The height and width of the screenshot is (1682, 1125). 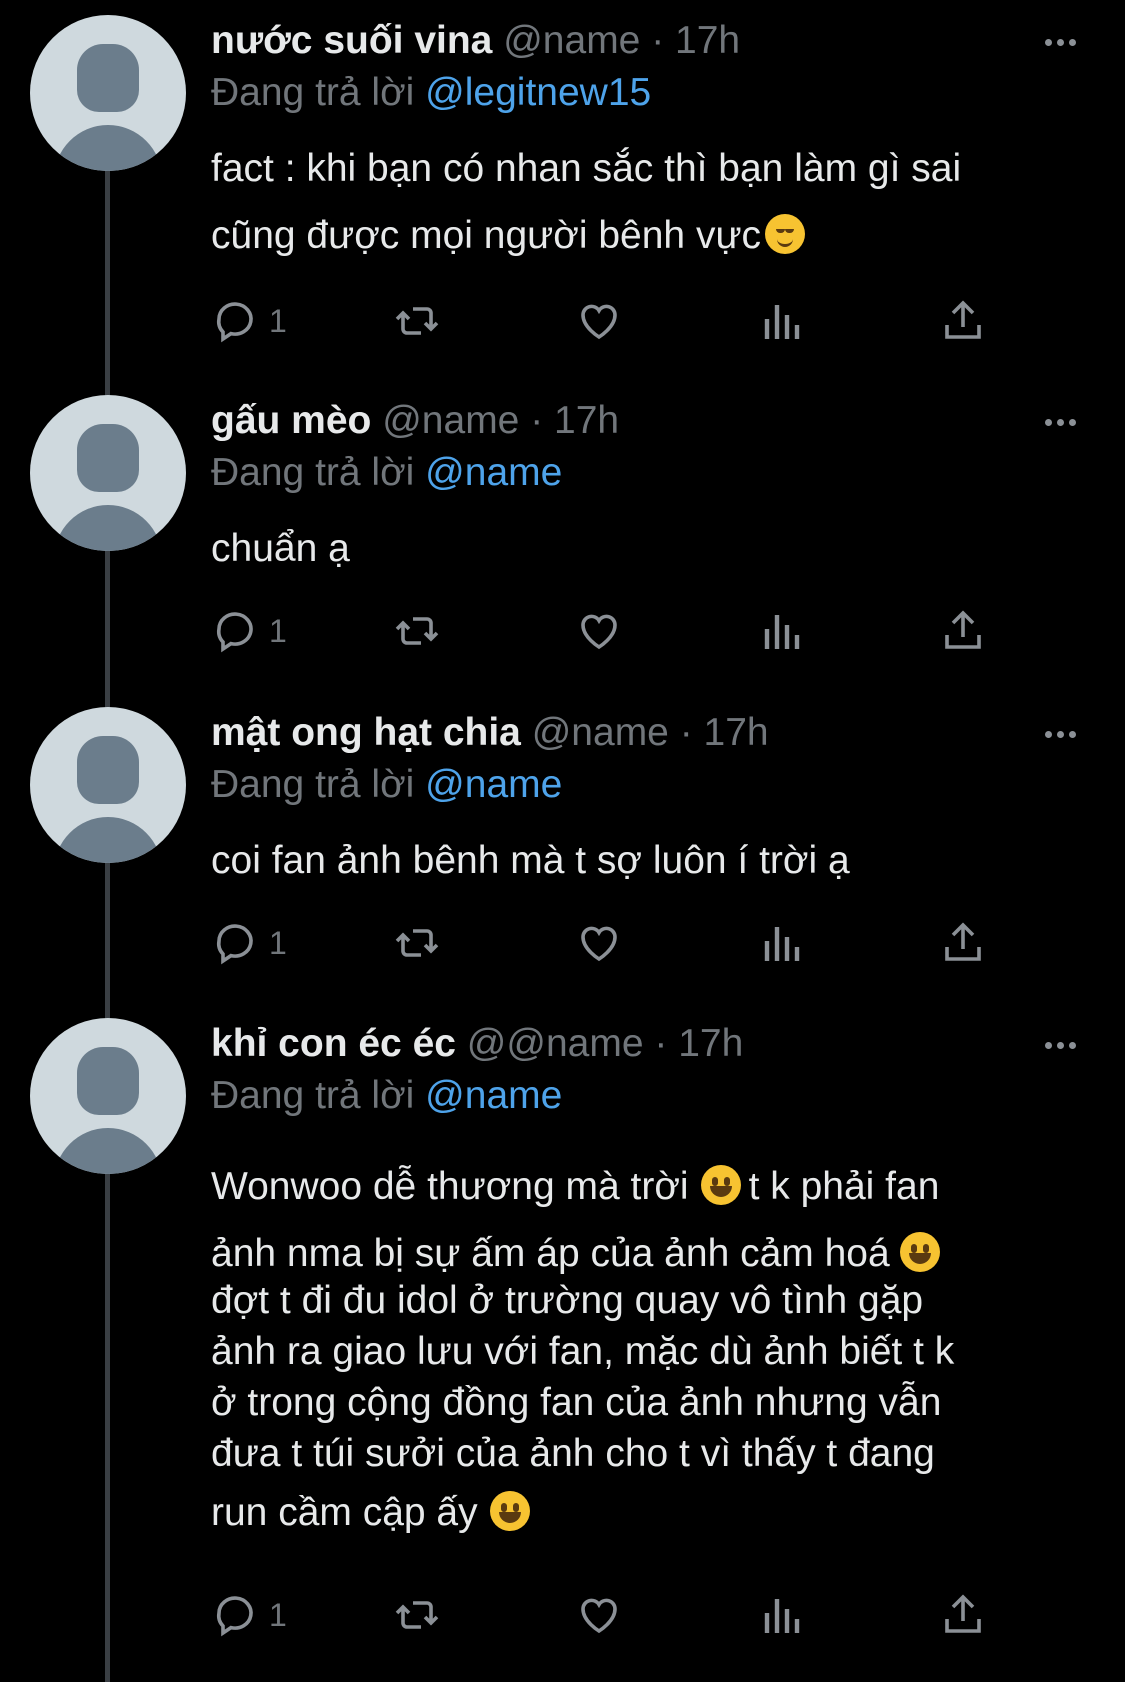 What do you see at coordinates (844, 1186) in the screenshot?
I see `text-line: t k phải fan` at bounding box center [844, 1186].